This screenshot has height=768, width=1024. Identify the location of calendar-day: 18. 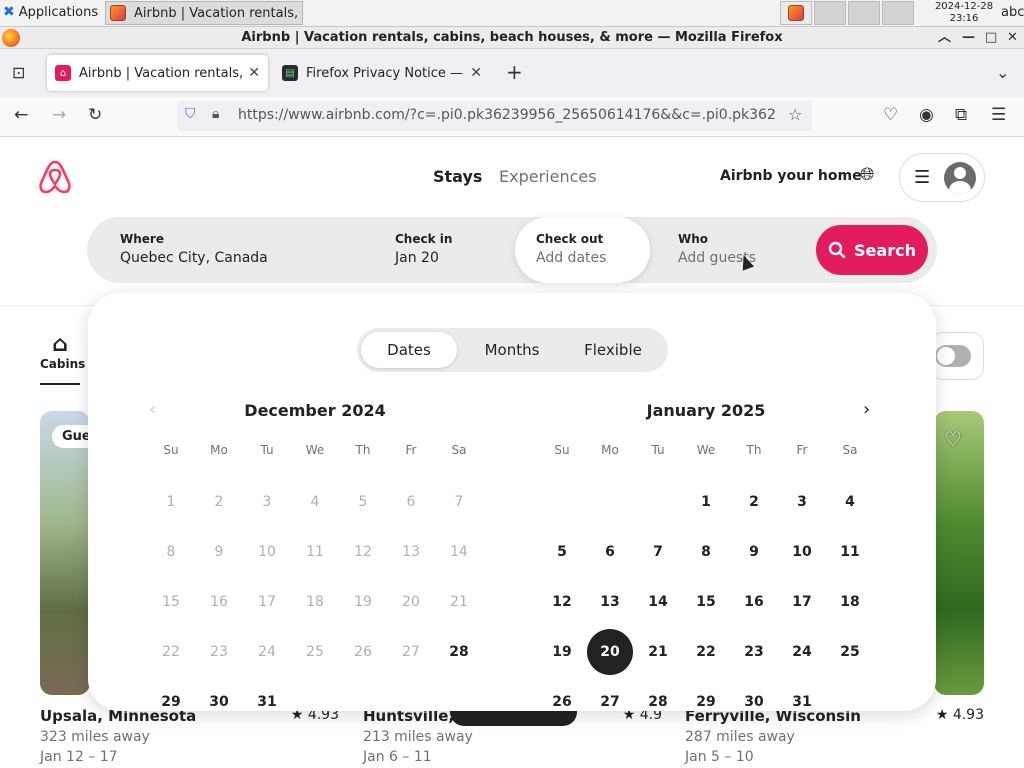
(850, 602).